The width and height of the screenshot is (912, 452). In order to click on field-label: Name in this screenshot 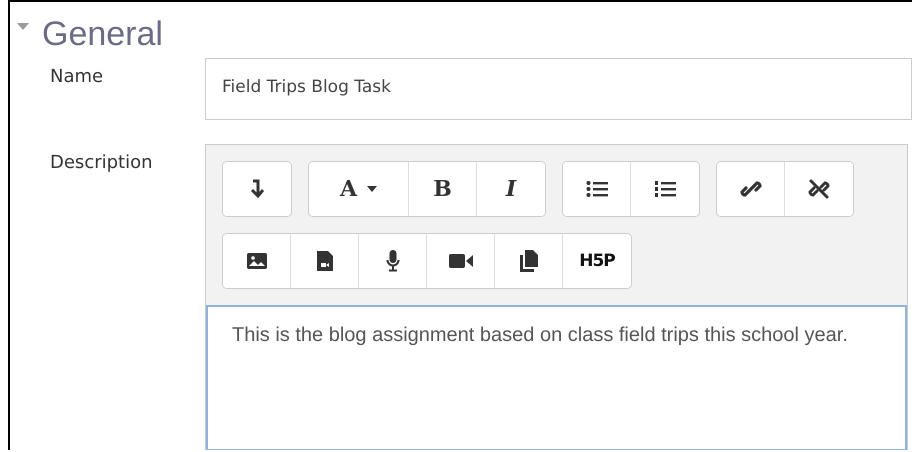, I will do `click(76, 76)`.